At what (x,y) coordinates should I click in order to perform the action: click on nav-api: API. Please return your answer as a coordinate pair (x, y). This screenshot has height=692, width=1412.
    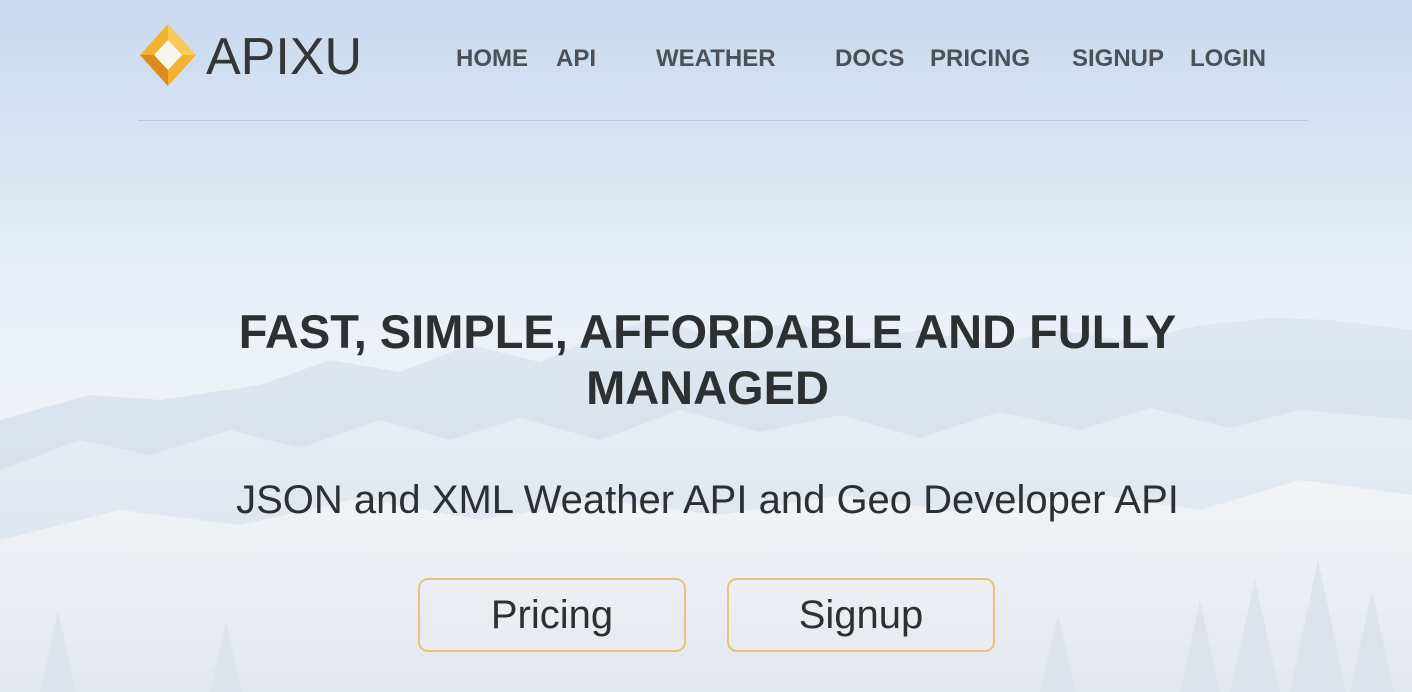
    Looking at the image, I should click on (576, 59).